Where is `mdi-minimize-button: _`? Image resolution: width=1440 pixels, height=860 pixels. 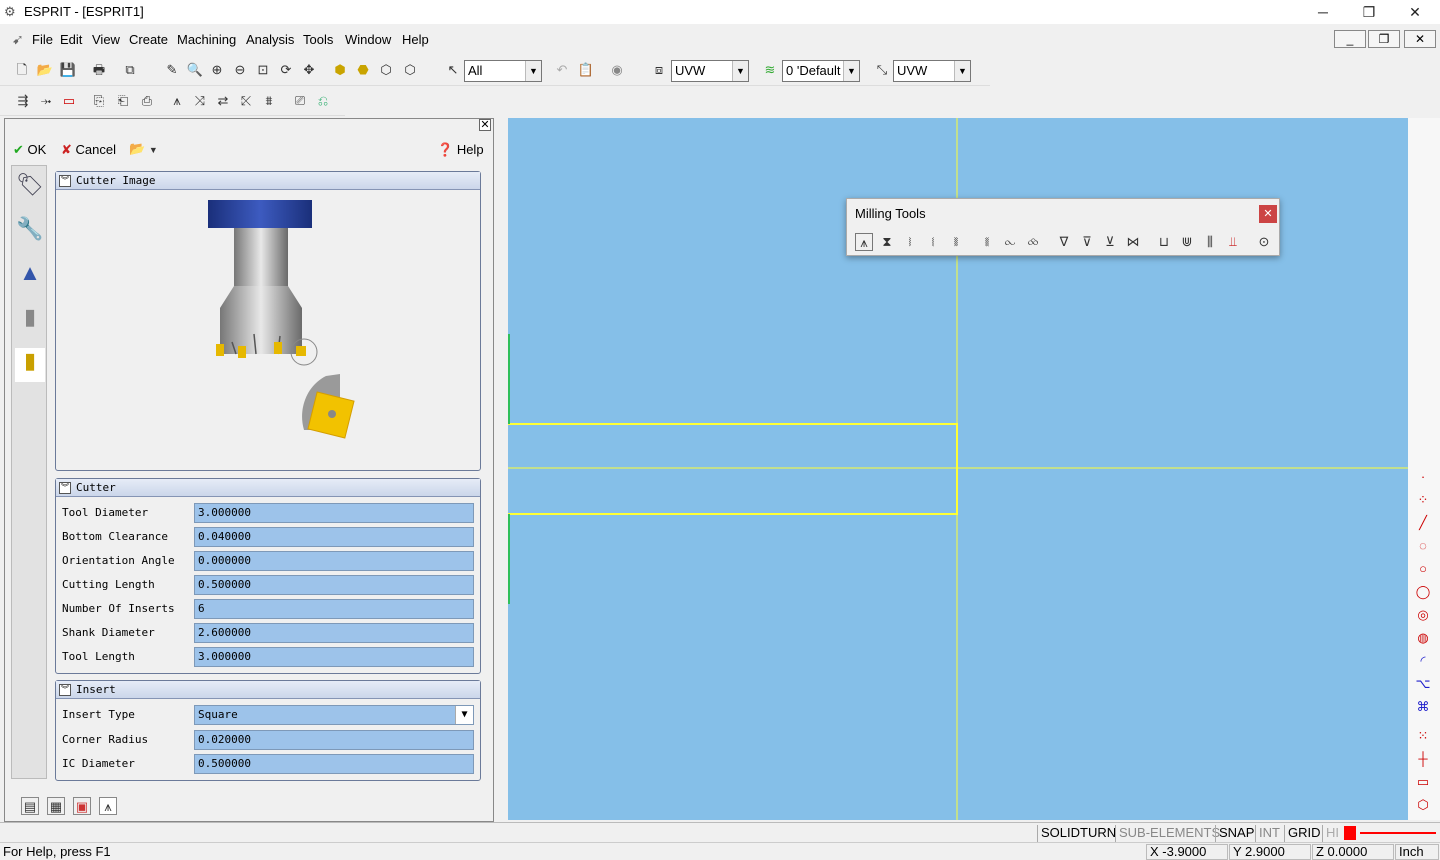
mdi-minimize-button: _ is located at coordinates (1350, 39).